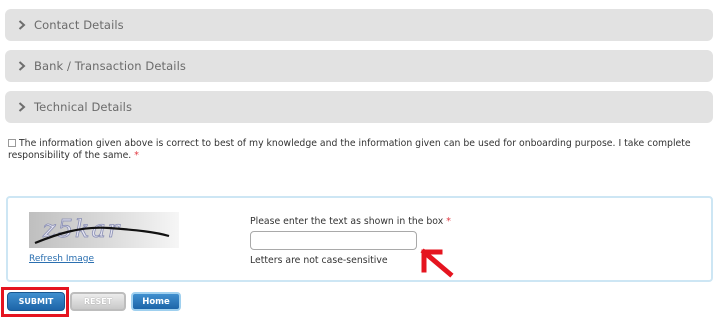  Describe the element at coordinates (359, 66) in the screenshot. I see `section-bank-transaction-details: Bank / Transaction Details` at that location.